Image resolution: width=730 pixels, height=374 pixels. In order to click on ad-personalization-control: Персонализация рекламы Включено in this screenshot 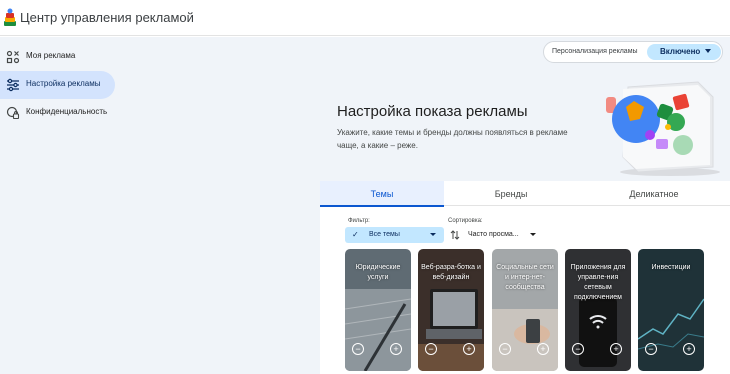, I will do `click(633, 52)`.